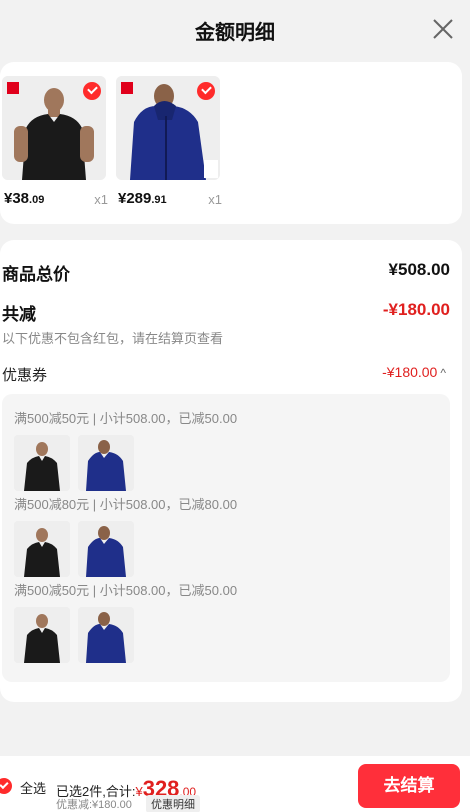  What do you see at coordinates (94, 805) in the screenshot?
I see `discount-summary: 优惠减:¥180.00` at bounding box center [94, 805].